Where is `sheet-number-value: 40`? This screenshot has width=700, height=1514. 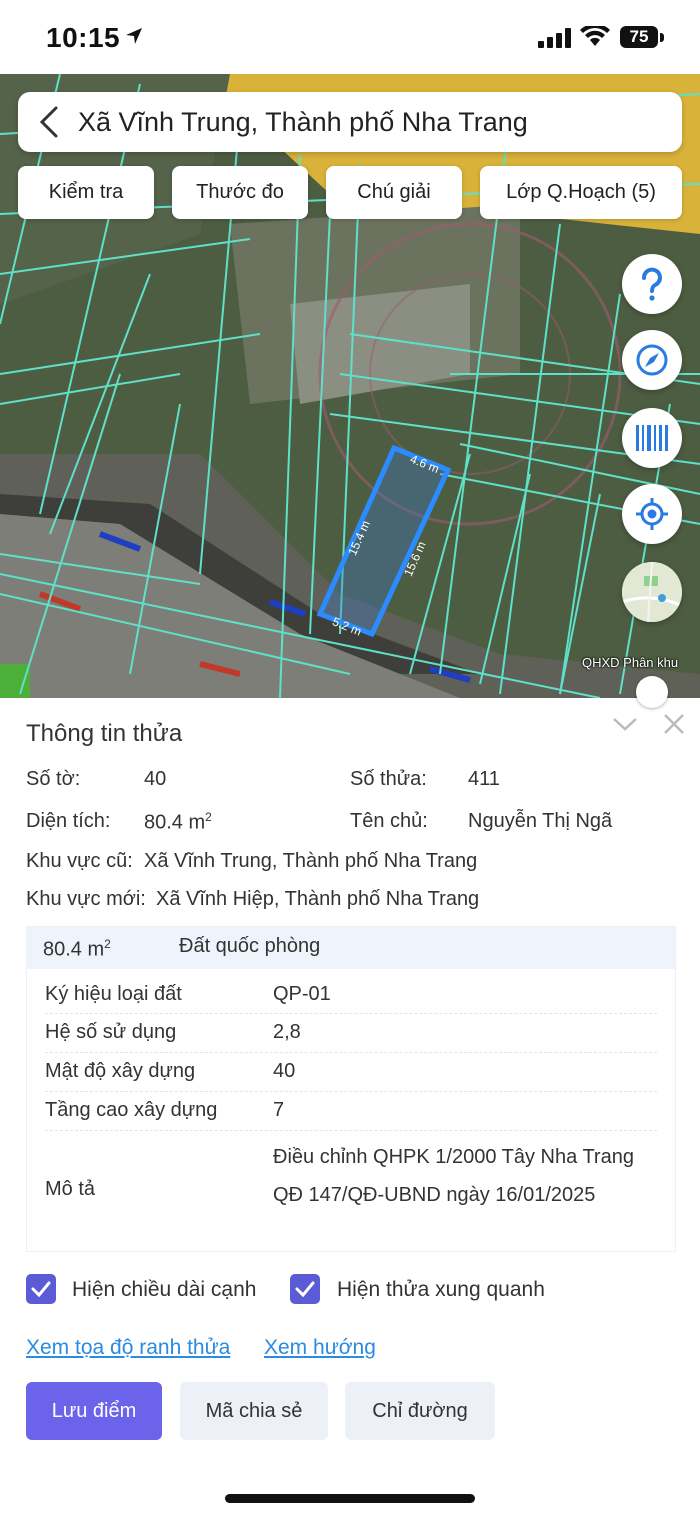 sheet-number-value: 40 is located at coordinates (155, 779).